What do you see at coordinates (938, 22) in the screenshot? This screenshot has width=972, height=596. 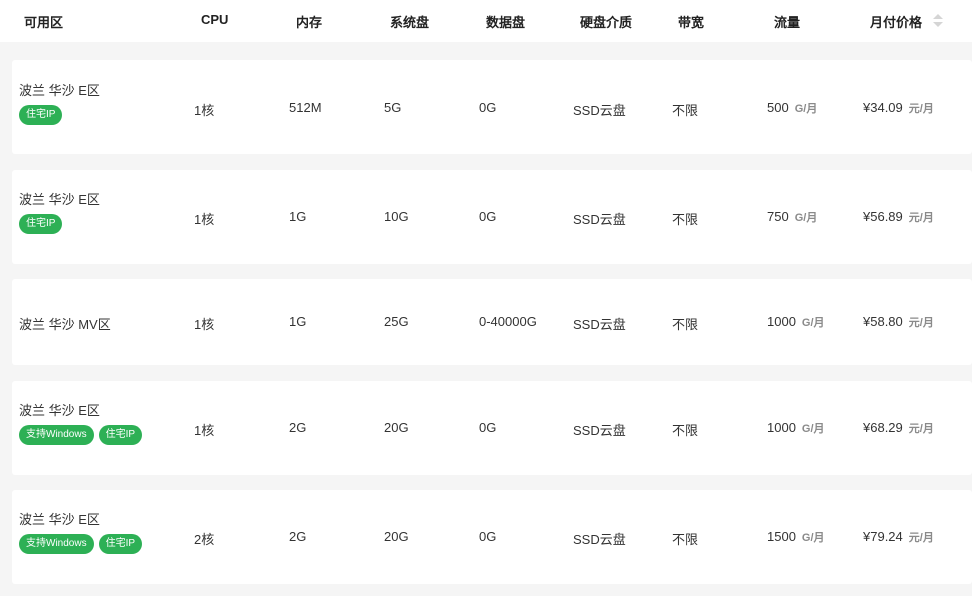 I see `sort-icon` at bounding box center [938, 22].